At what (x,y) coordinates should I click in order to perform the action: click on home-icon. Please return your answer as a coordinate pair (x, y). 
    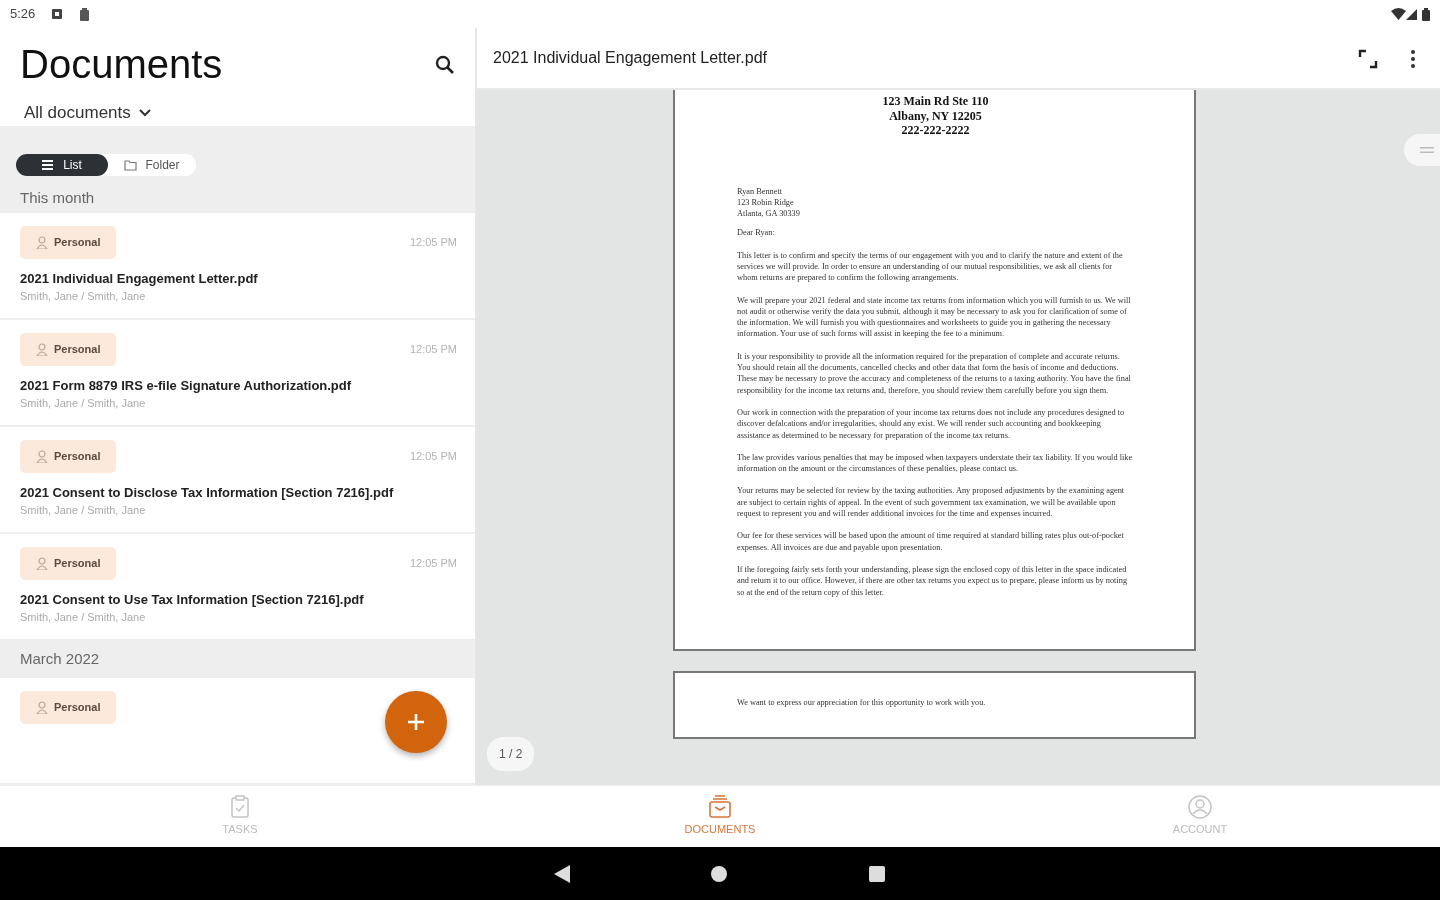
    Looking at the image, I should click on (719, 873).